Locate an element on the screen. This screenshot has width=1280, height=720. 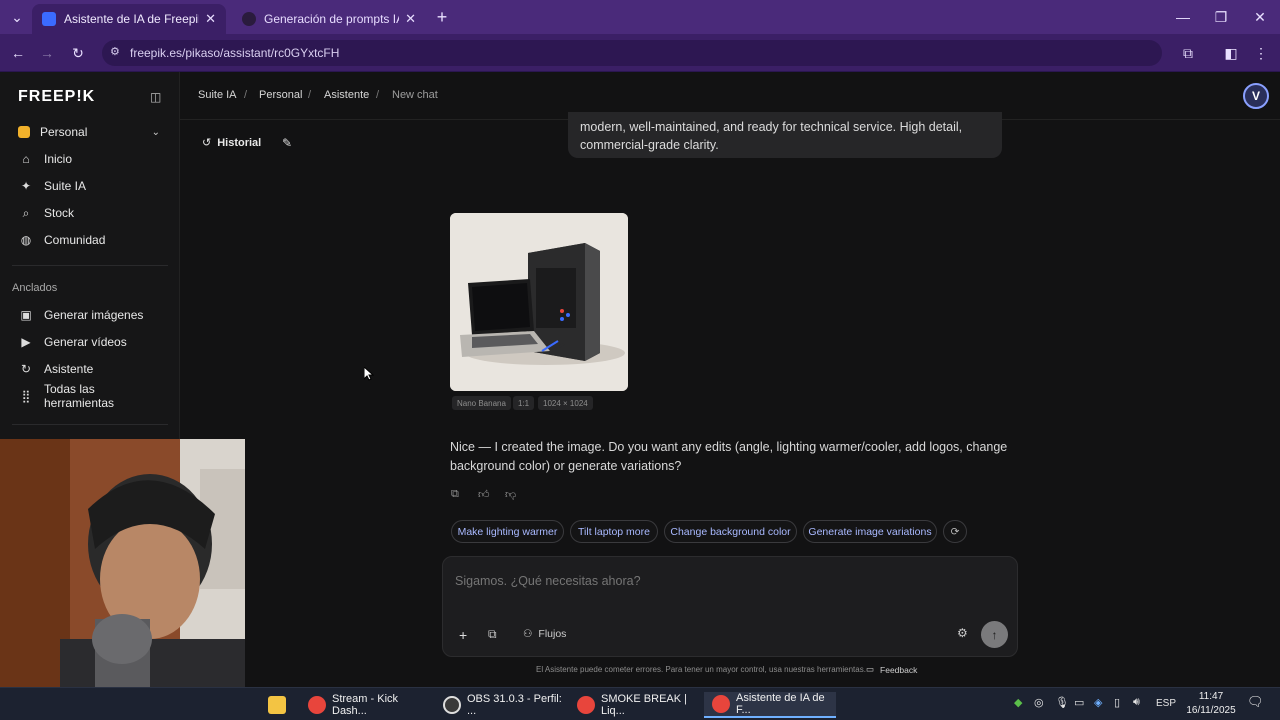
suggestion-chip: Tilt laptop more is located at coordinates (614, 531).